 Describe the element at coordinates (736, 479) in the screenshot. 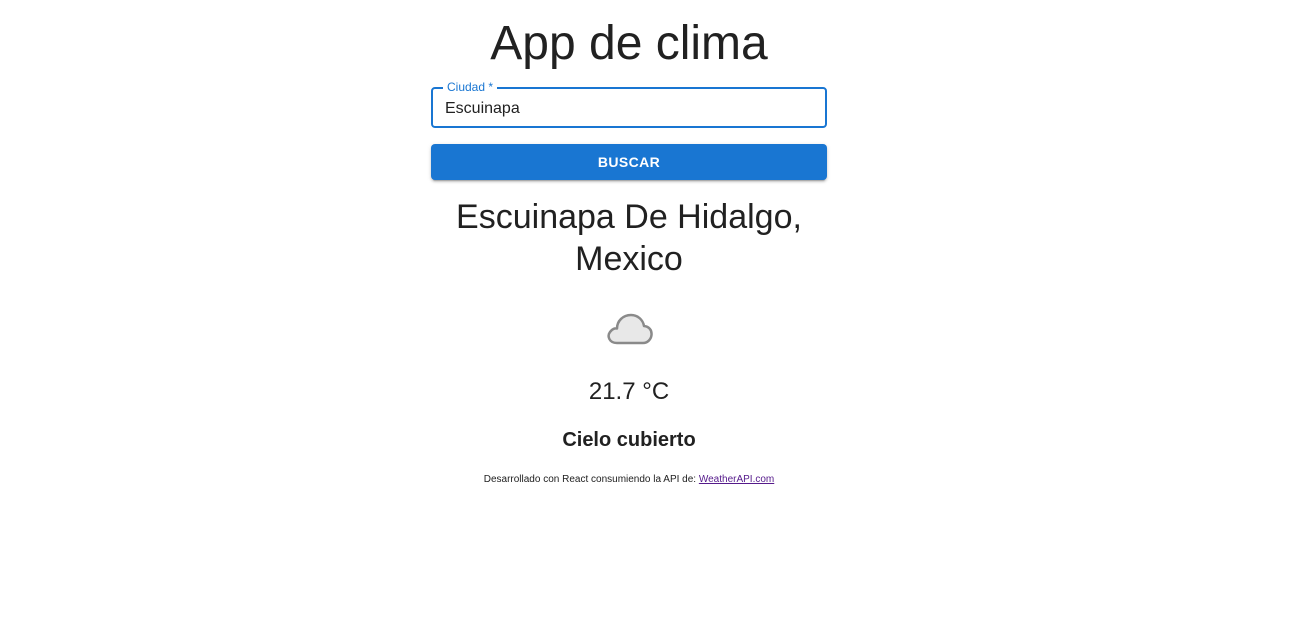

I see `weatherapi-link: WeatherAPI.com` at that location.